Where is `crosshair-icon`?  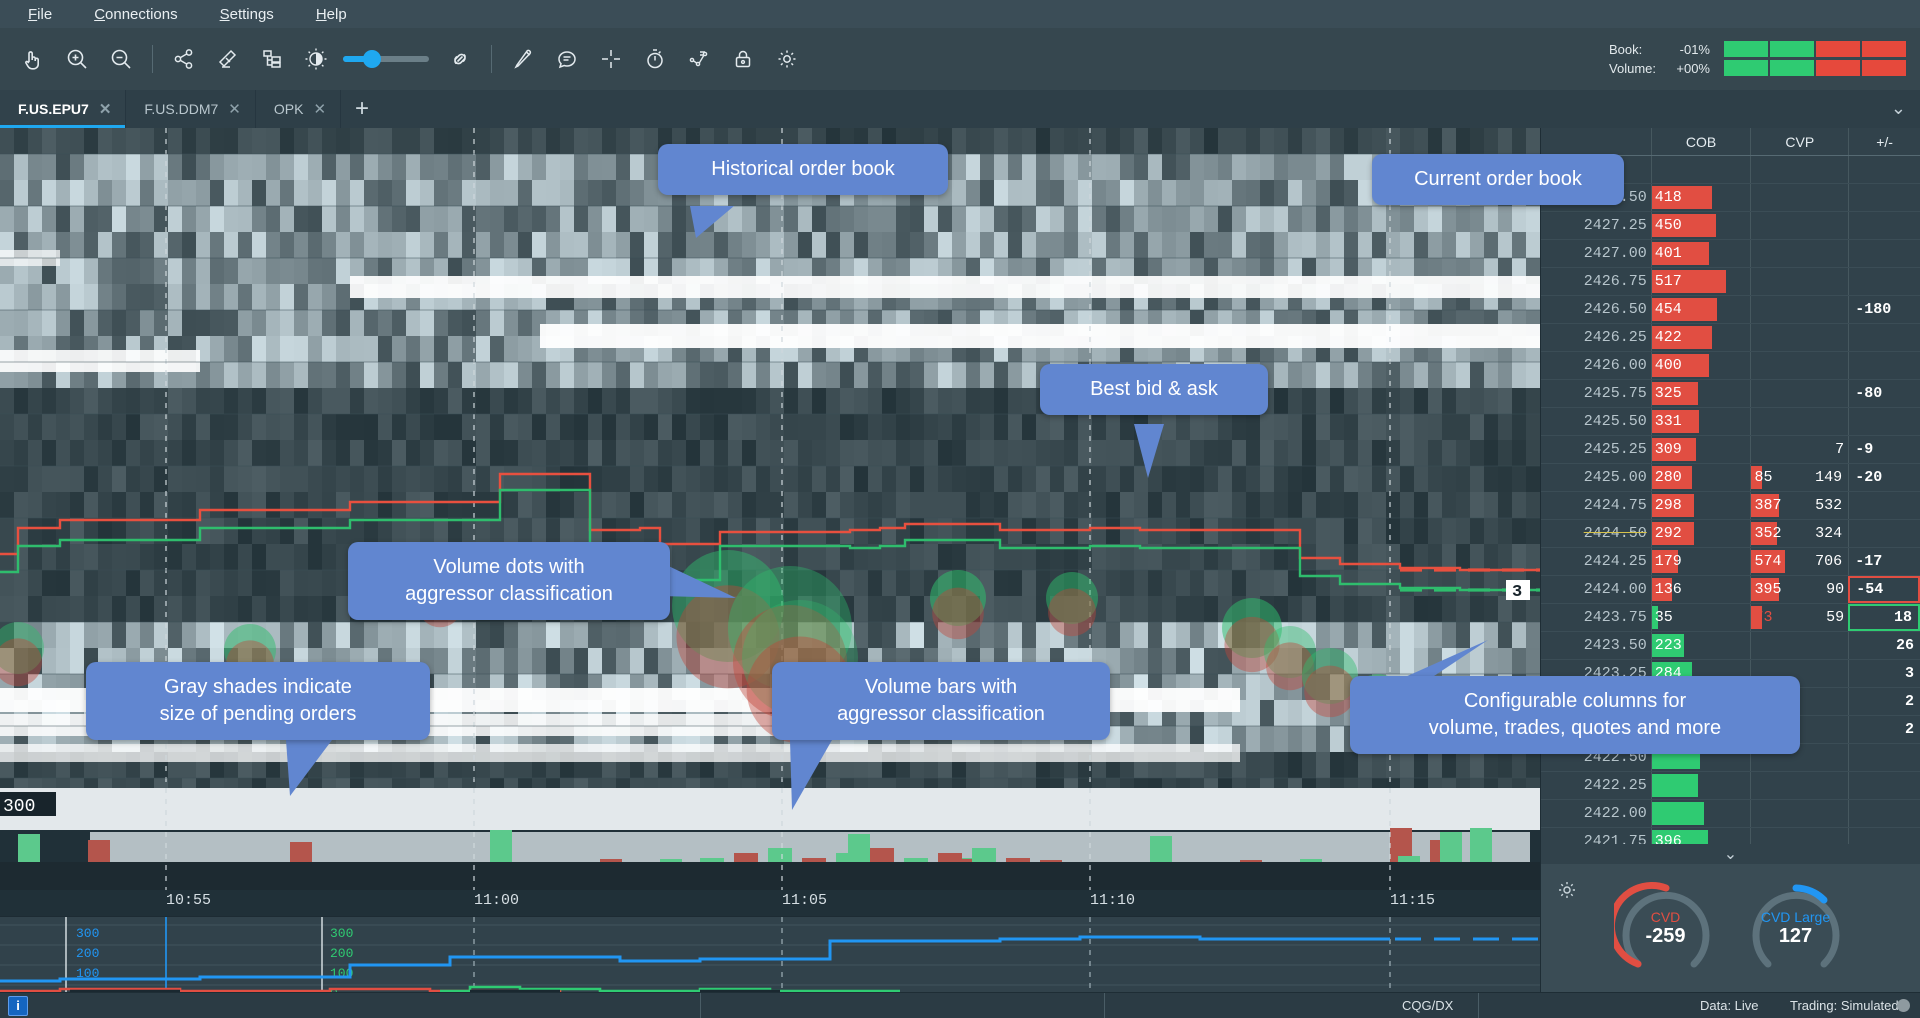
crosshair-icon is located at coordinates (611, 59).